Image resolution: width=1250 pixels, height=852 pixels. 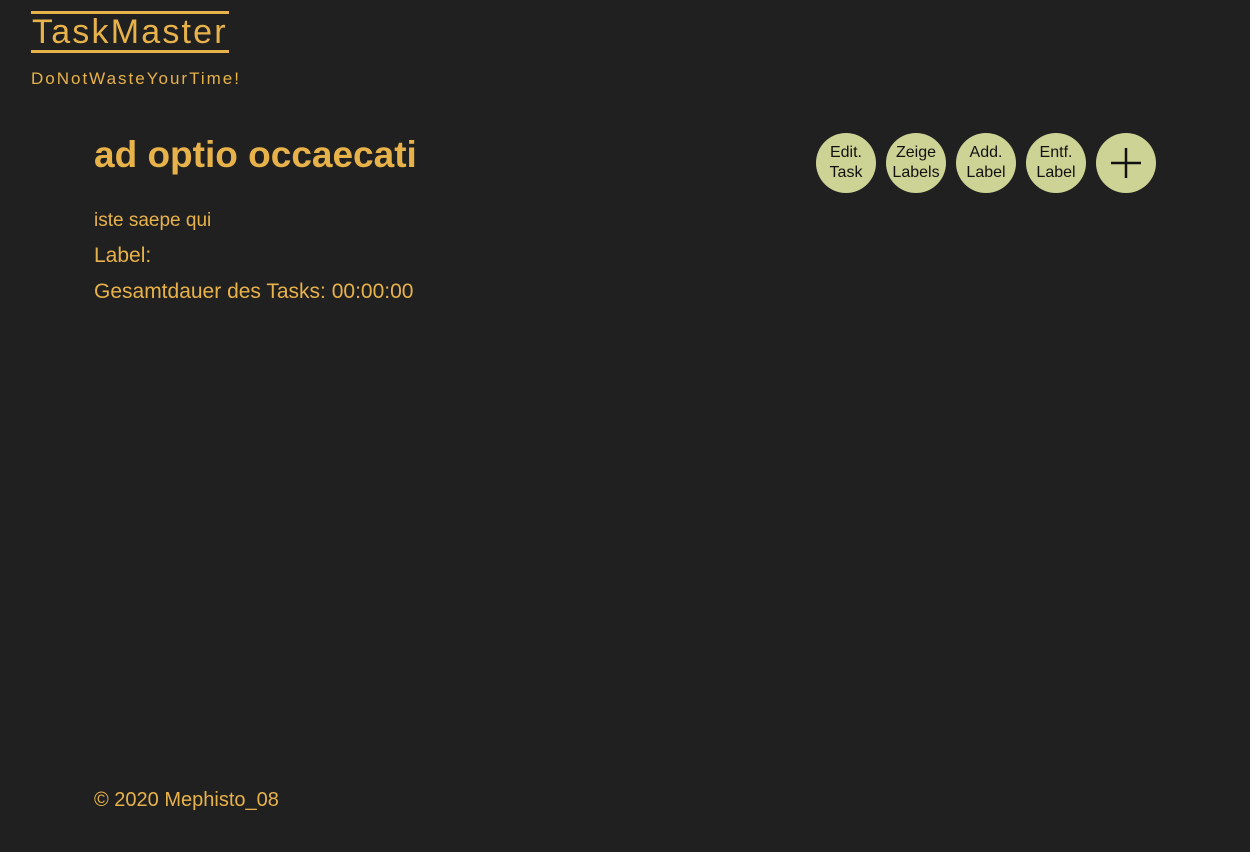 I want to click on task-label: Label:, so click(x=123, y=255).